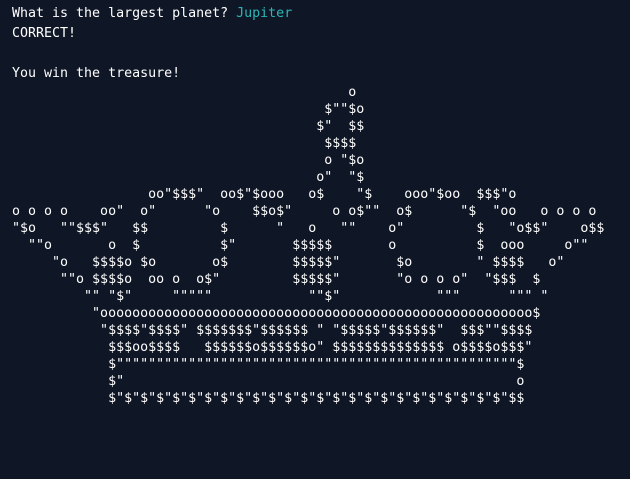  What do you see at coordinates (96, 73) in the screenshot?
I see `win-message: You win the treasure!` at bounding box center [96, 73].